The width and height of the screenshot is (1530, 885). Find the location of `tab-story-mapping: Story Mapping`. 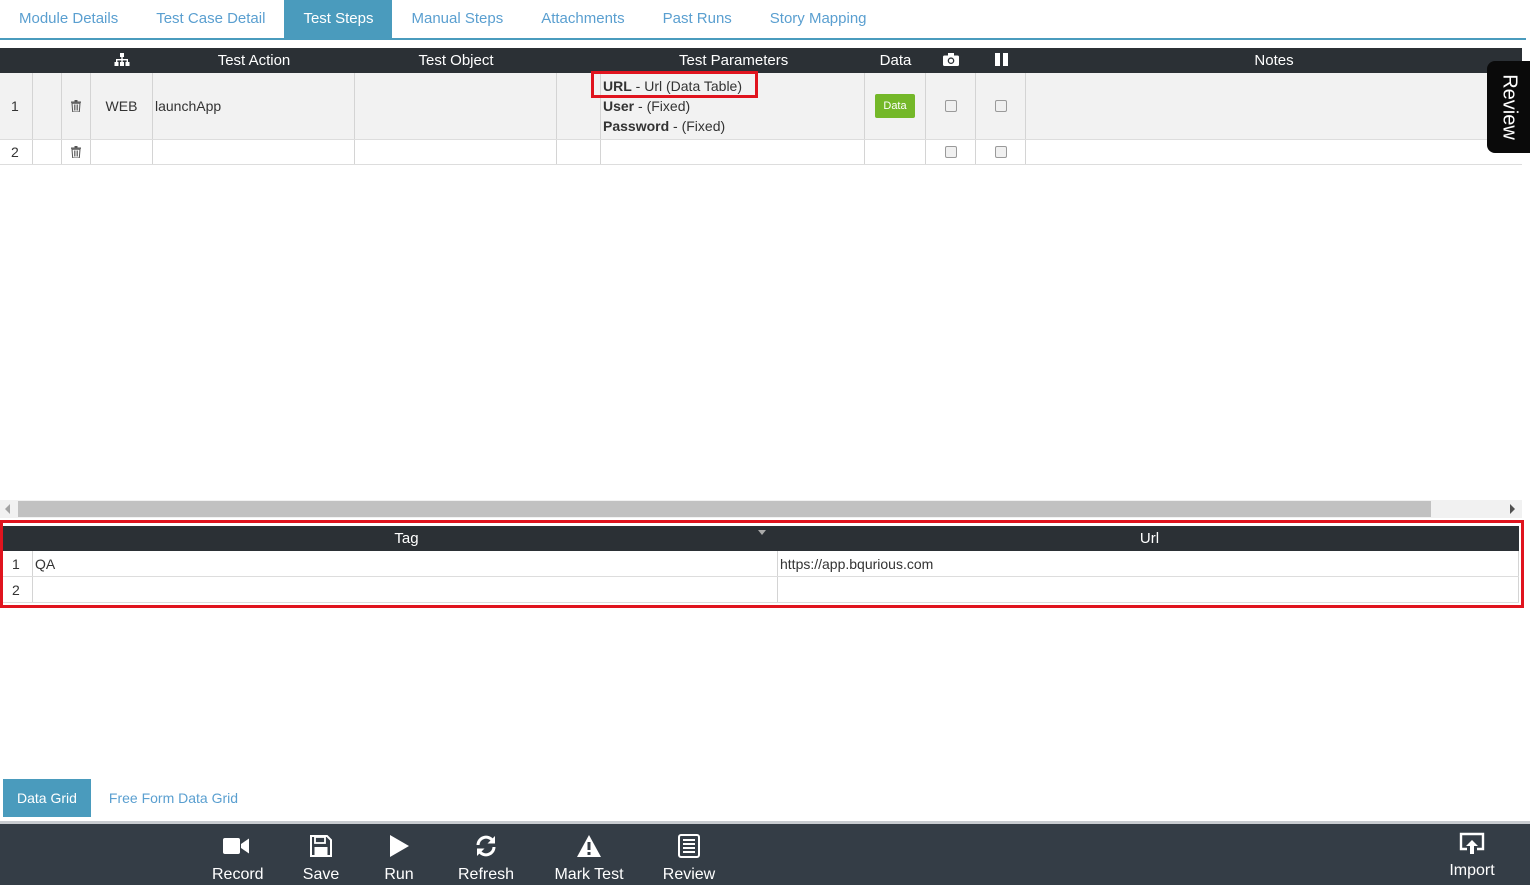

tab-story-mapping: Story Mapping is located at coordinates (818, 19).